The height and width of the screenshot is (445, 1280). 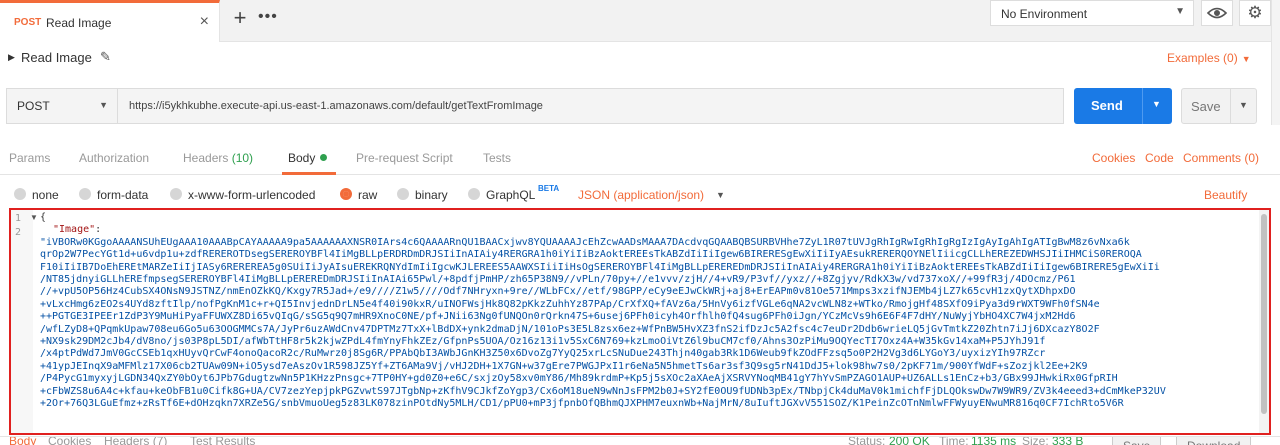 What do you see at coordinates (640, 58) in the screenshot?
I see `request-name-row: ▶ Read Image ✎ Examples (0) ▼` at bounding box center [640, 58].